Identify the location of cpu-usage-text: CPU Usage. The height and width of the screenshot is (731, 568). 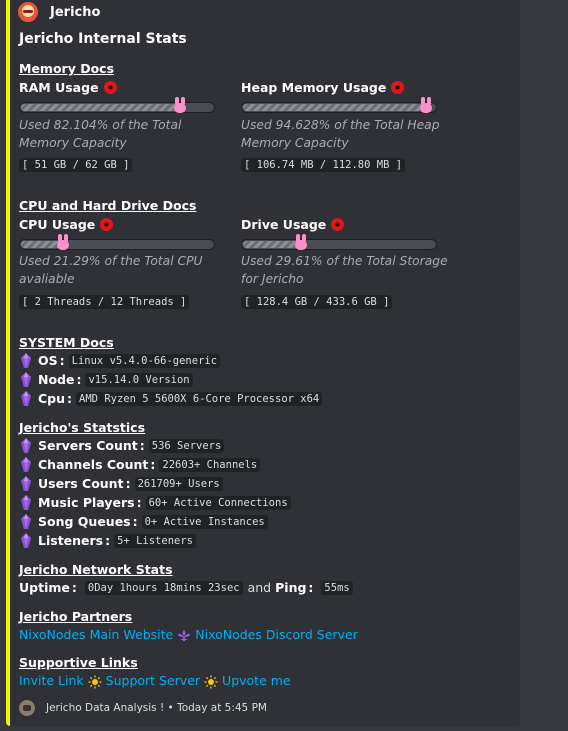
(57, 224).